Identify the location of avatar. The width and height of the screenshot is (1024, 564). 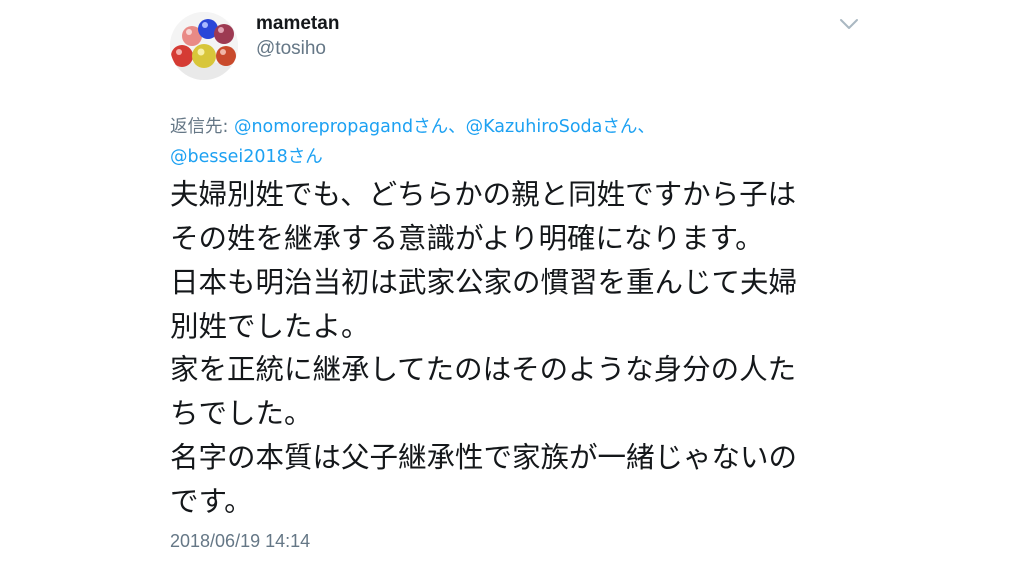
(204, 46).